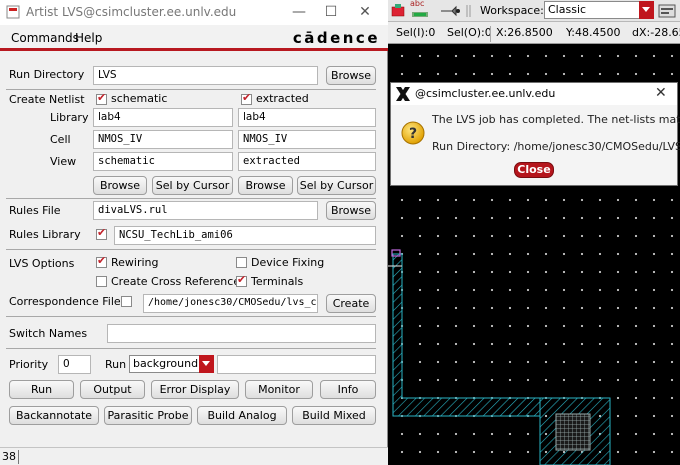  I want to click on contact-array, so click(573, 432).